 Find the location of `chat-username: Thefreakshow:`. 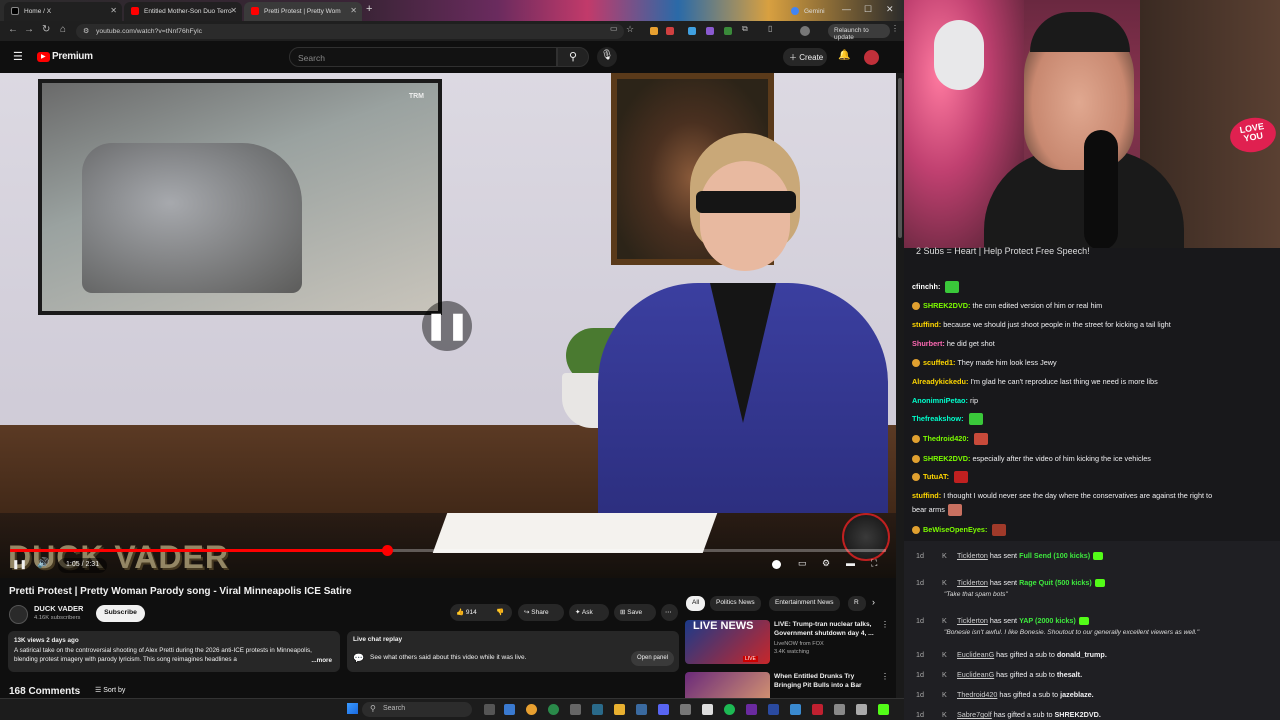

chat-username: Thefreakshow: is located at coordinates (938, 418).